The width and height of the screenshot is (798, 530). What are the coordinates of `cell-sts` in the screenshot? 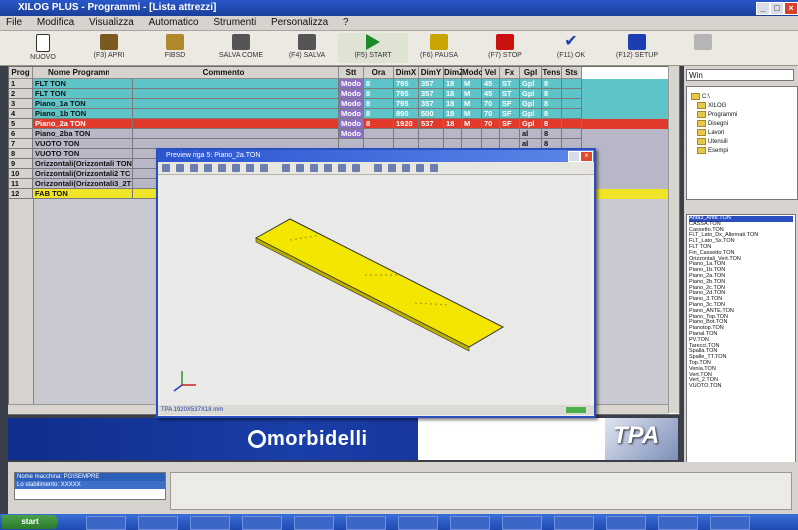 It's located at (572, 84).